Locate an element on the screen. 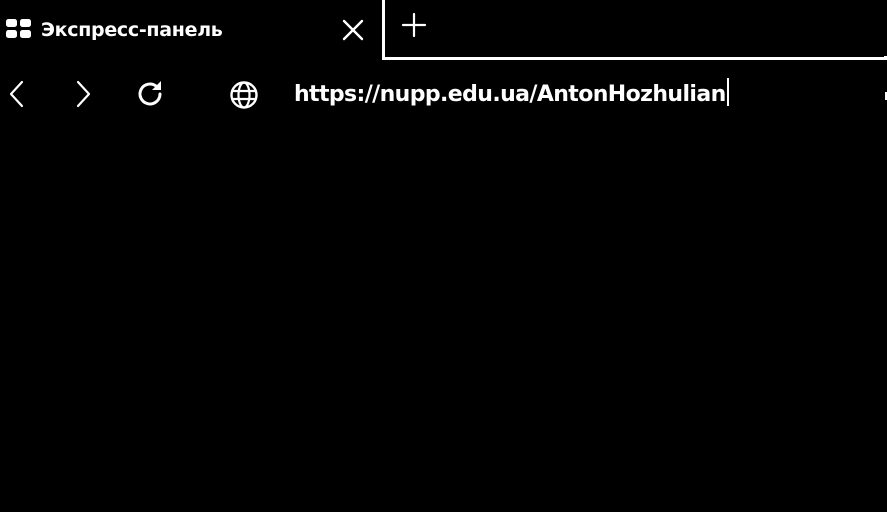  text-caret is located at coordinates (727, 92).